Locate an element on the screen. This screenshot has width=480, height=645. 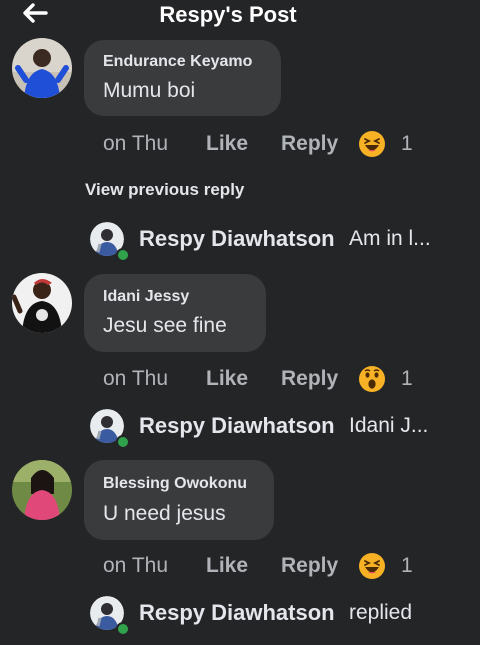
comment-bubble: Idani Jessy Jesu see fine is located at coordinates (175, 313).